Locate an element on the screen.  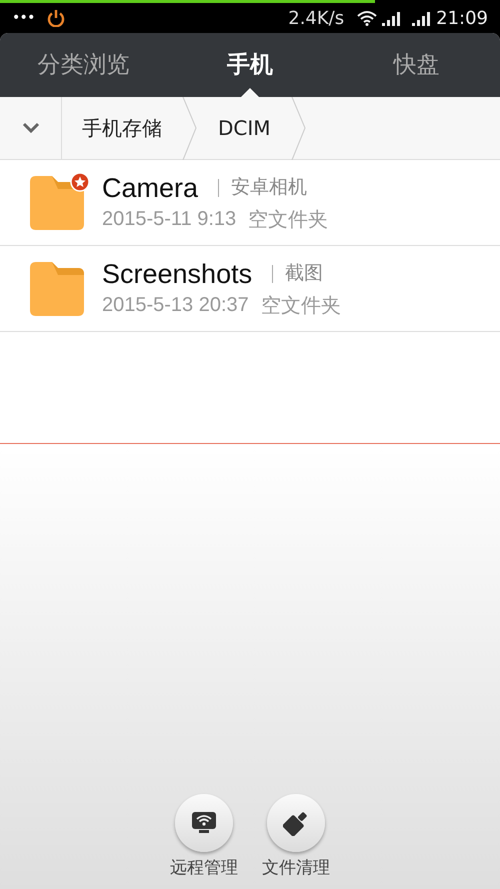
wifi-icon is located at coordinates (367, 18).